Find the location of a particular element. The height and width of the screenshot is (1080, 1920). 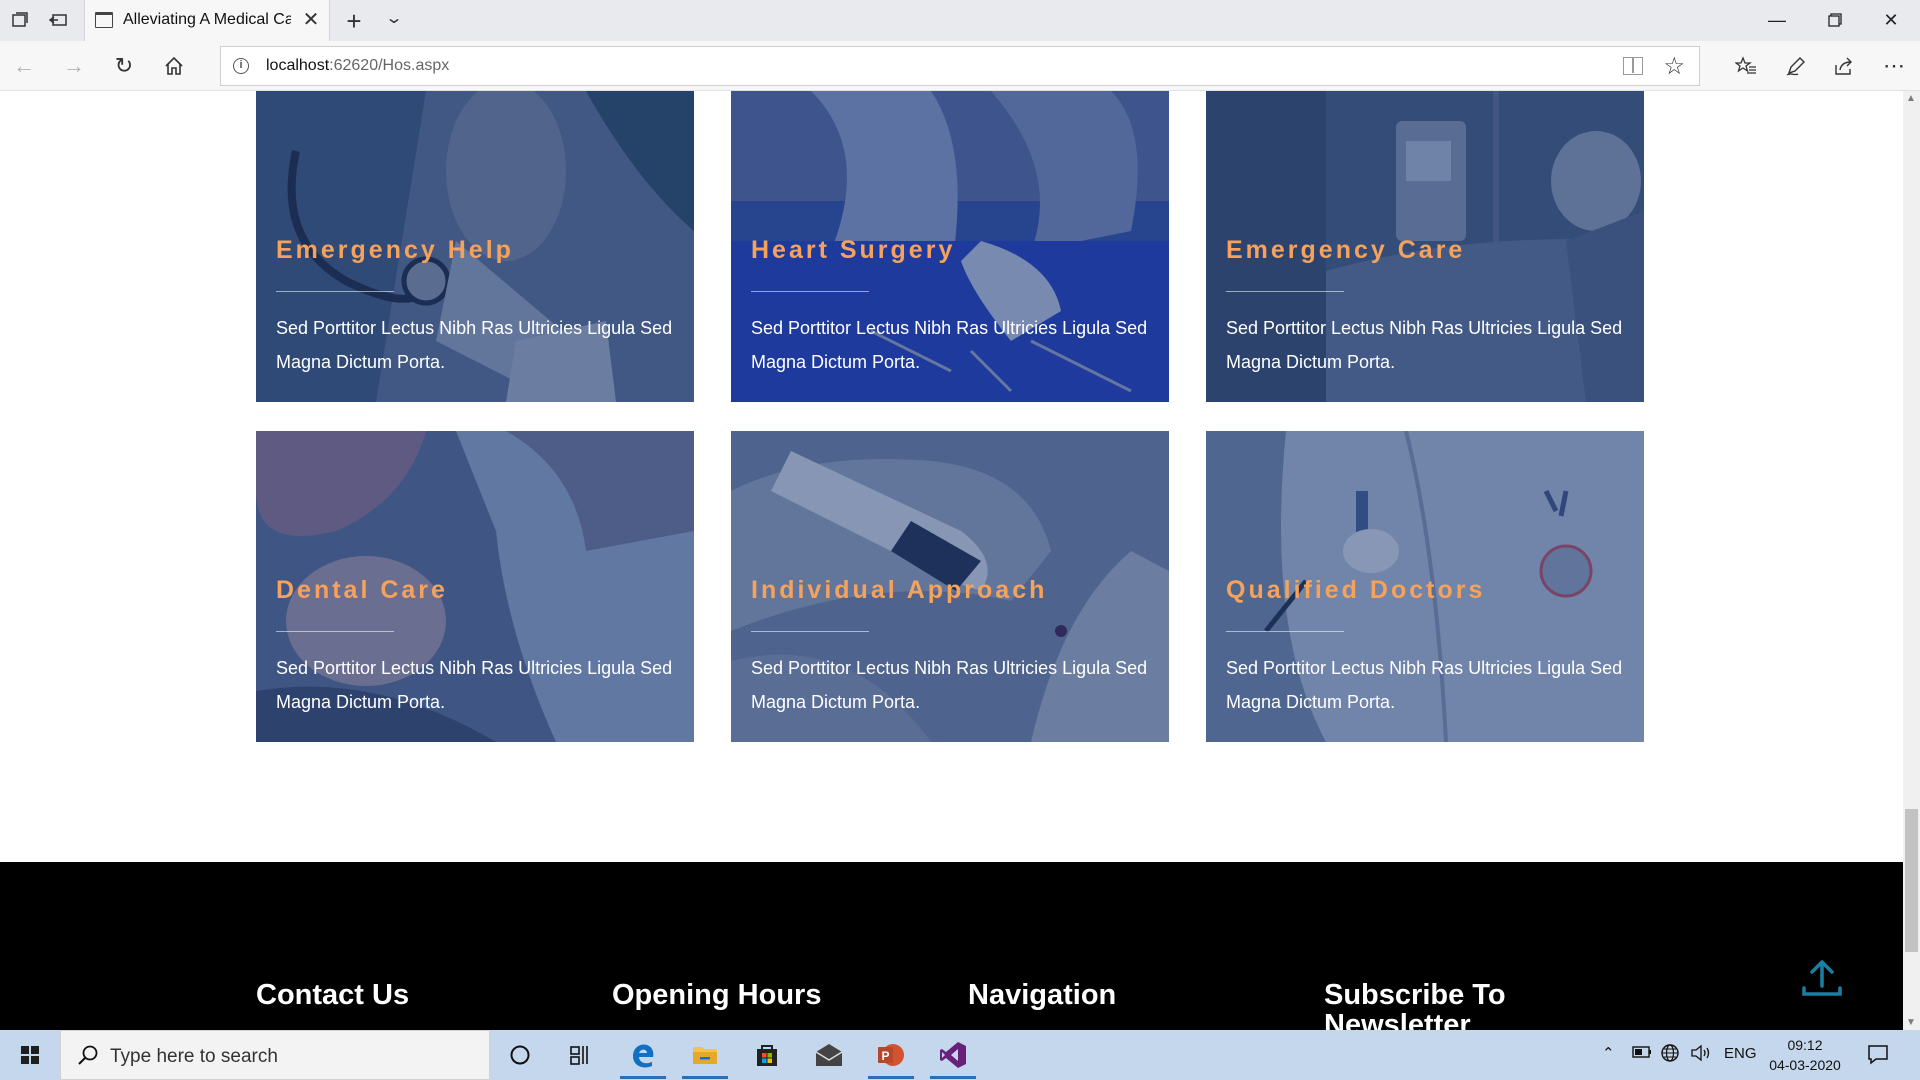

share-icon is located at coordinates (1844, 66).